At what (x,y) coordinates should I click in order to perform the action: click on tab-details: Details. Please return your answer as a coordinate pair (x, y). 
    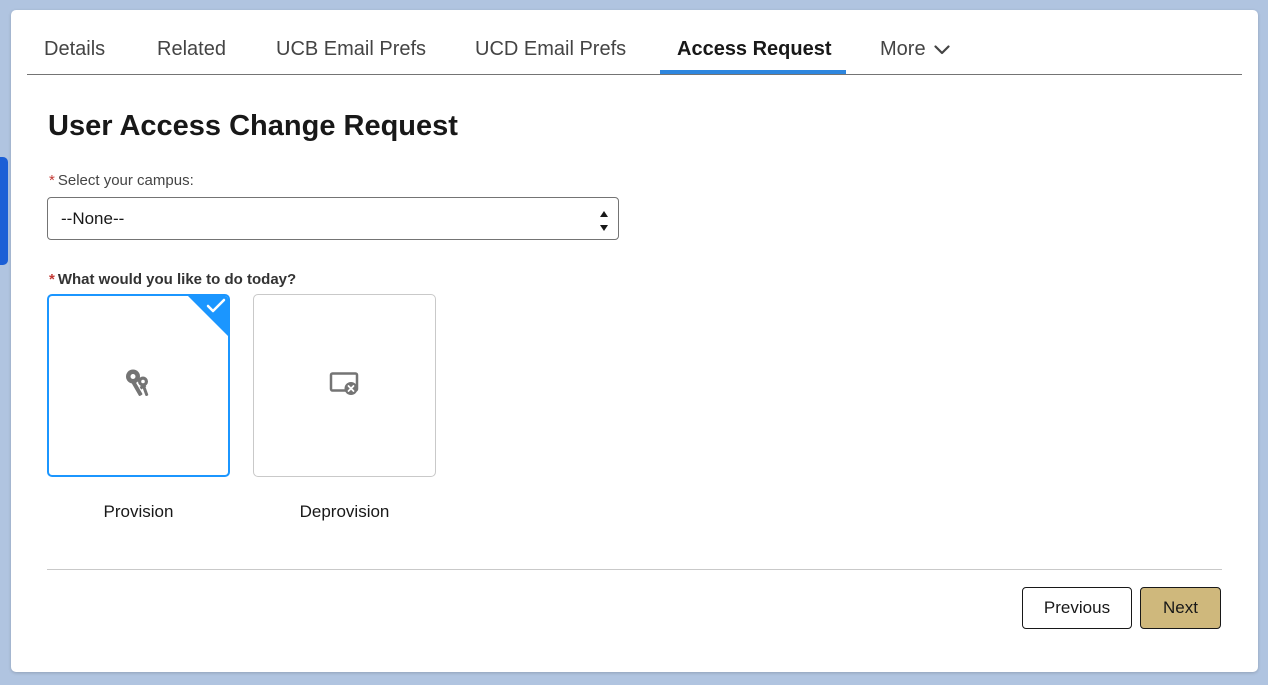
    Looking at the image, I should click on (74, 42).